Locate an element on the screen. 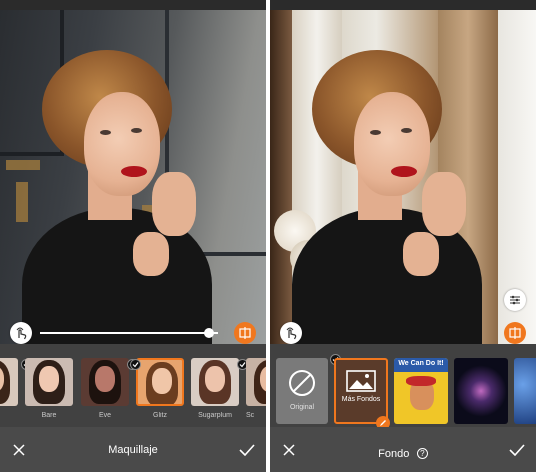 This screenshot has width=536, height=472. background-original: Original is located at coordinates (302, 391).